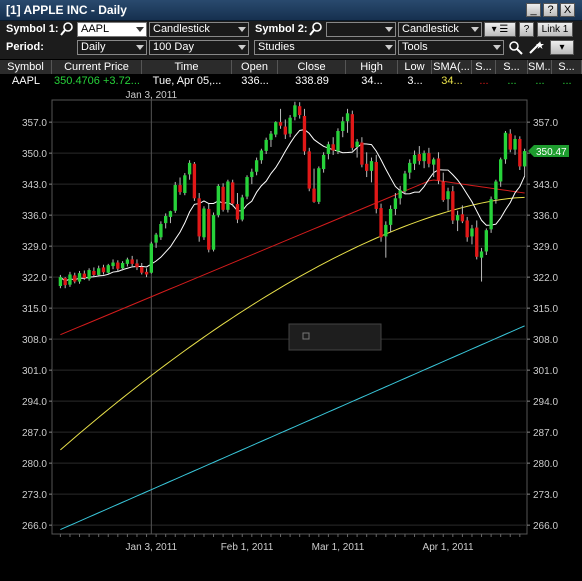 The image size is (582, 581). I want to click on y-tick-label-right: 308.0, so click(545, 340).